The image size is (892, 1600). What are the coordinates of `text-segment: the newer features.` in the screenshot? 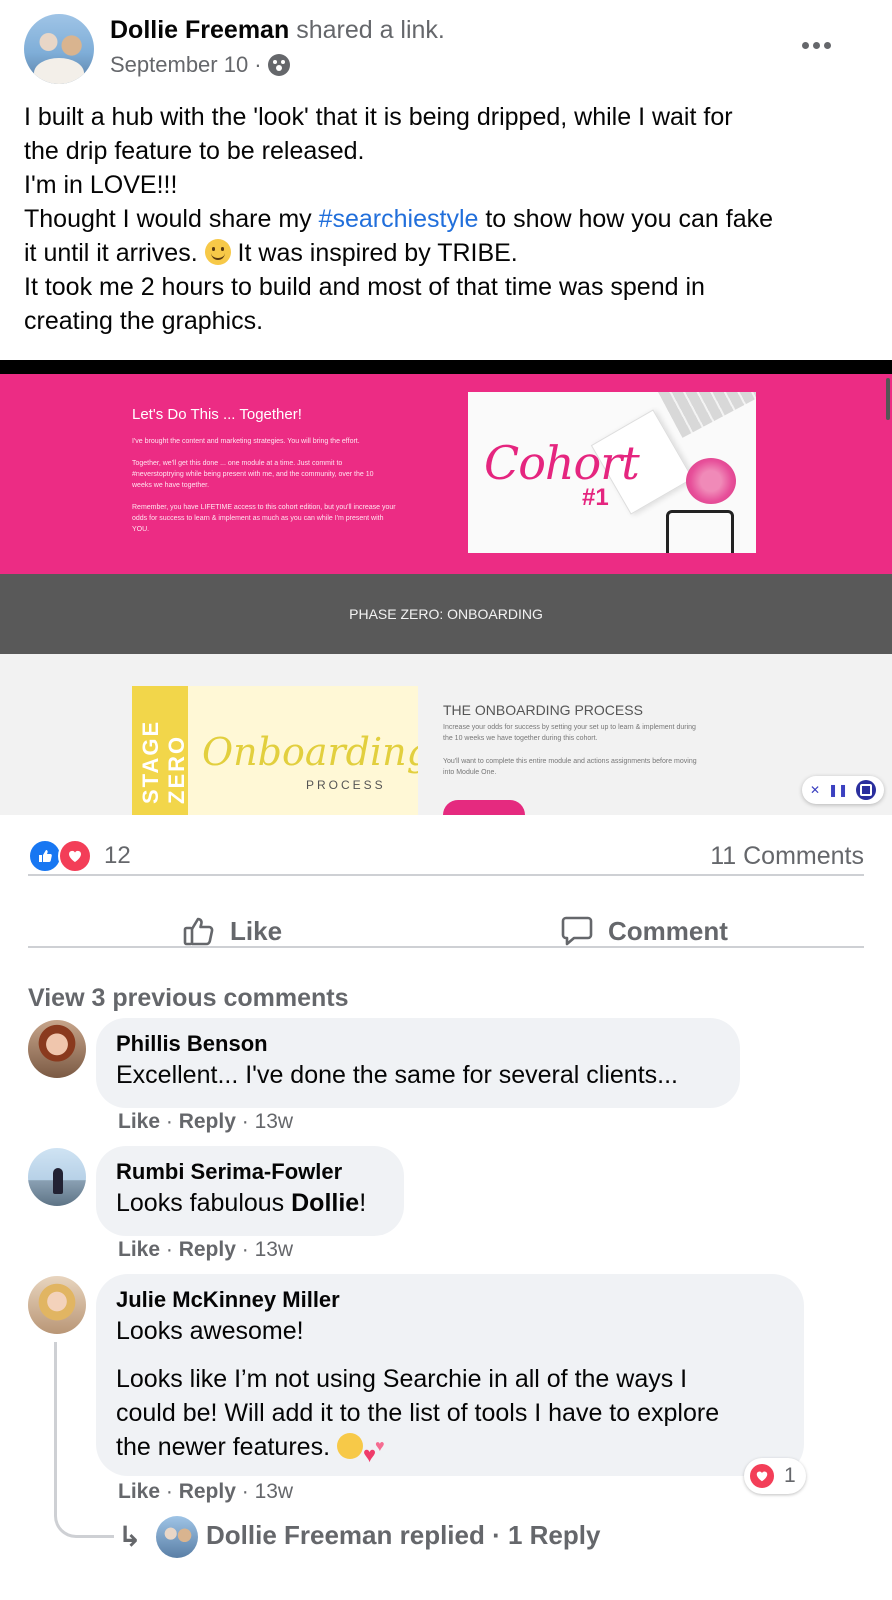 It's located at (226, 1447).